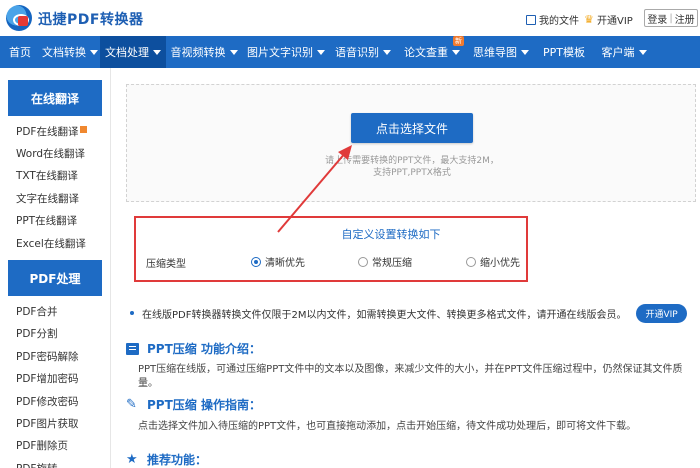  I want to click on sidebar-item-label: TXT在线翻译, so click(47, 176).